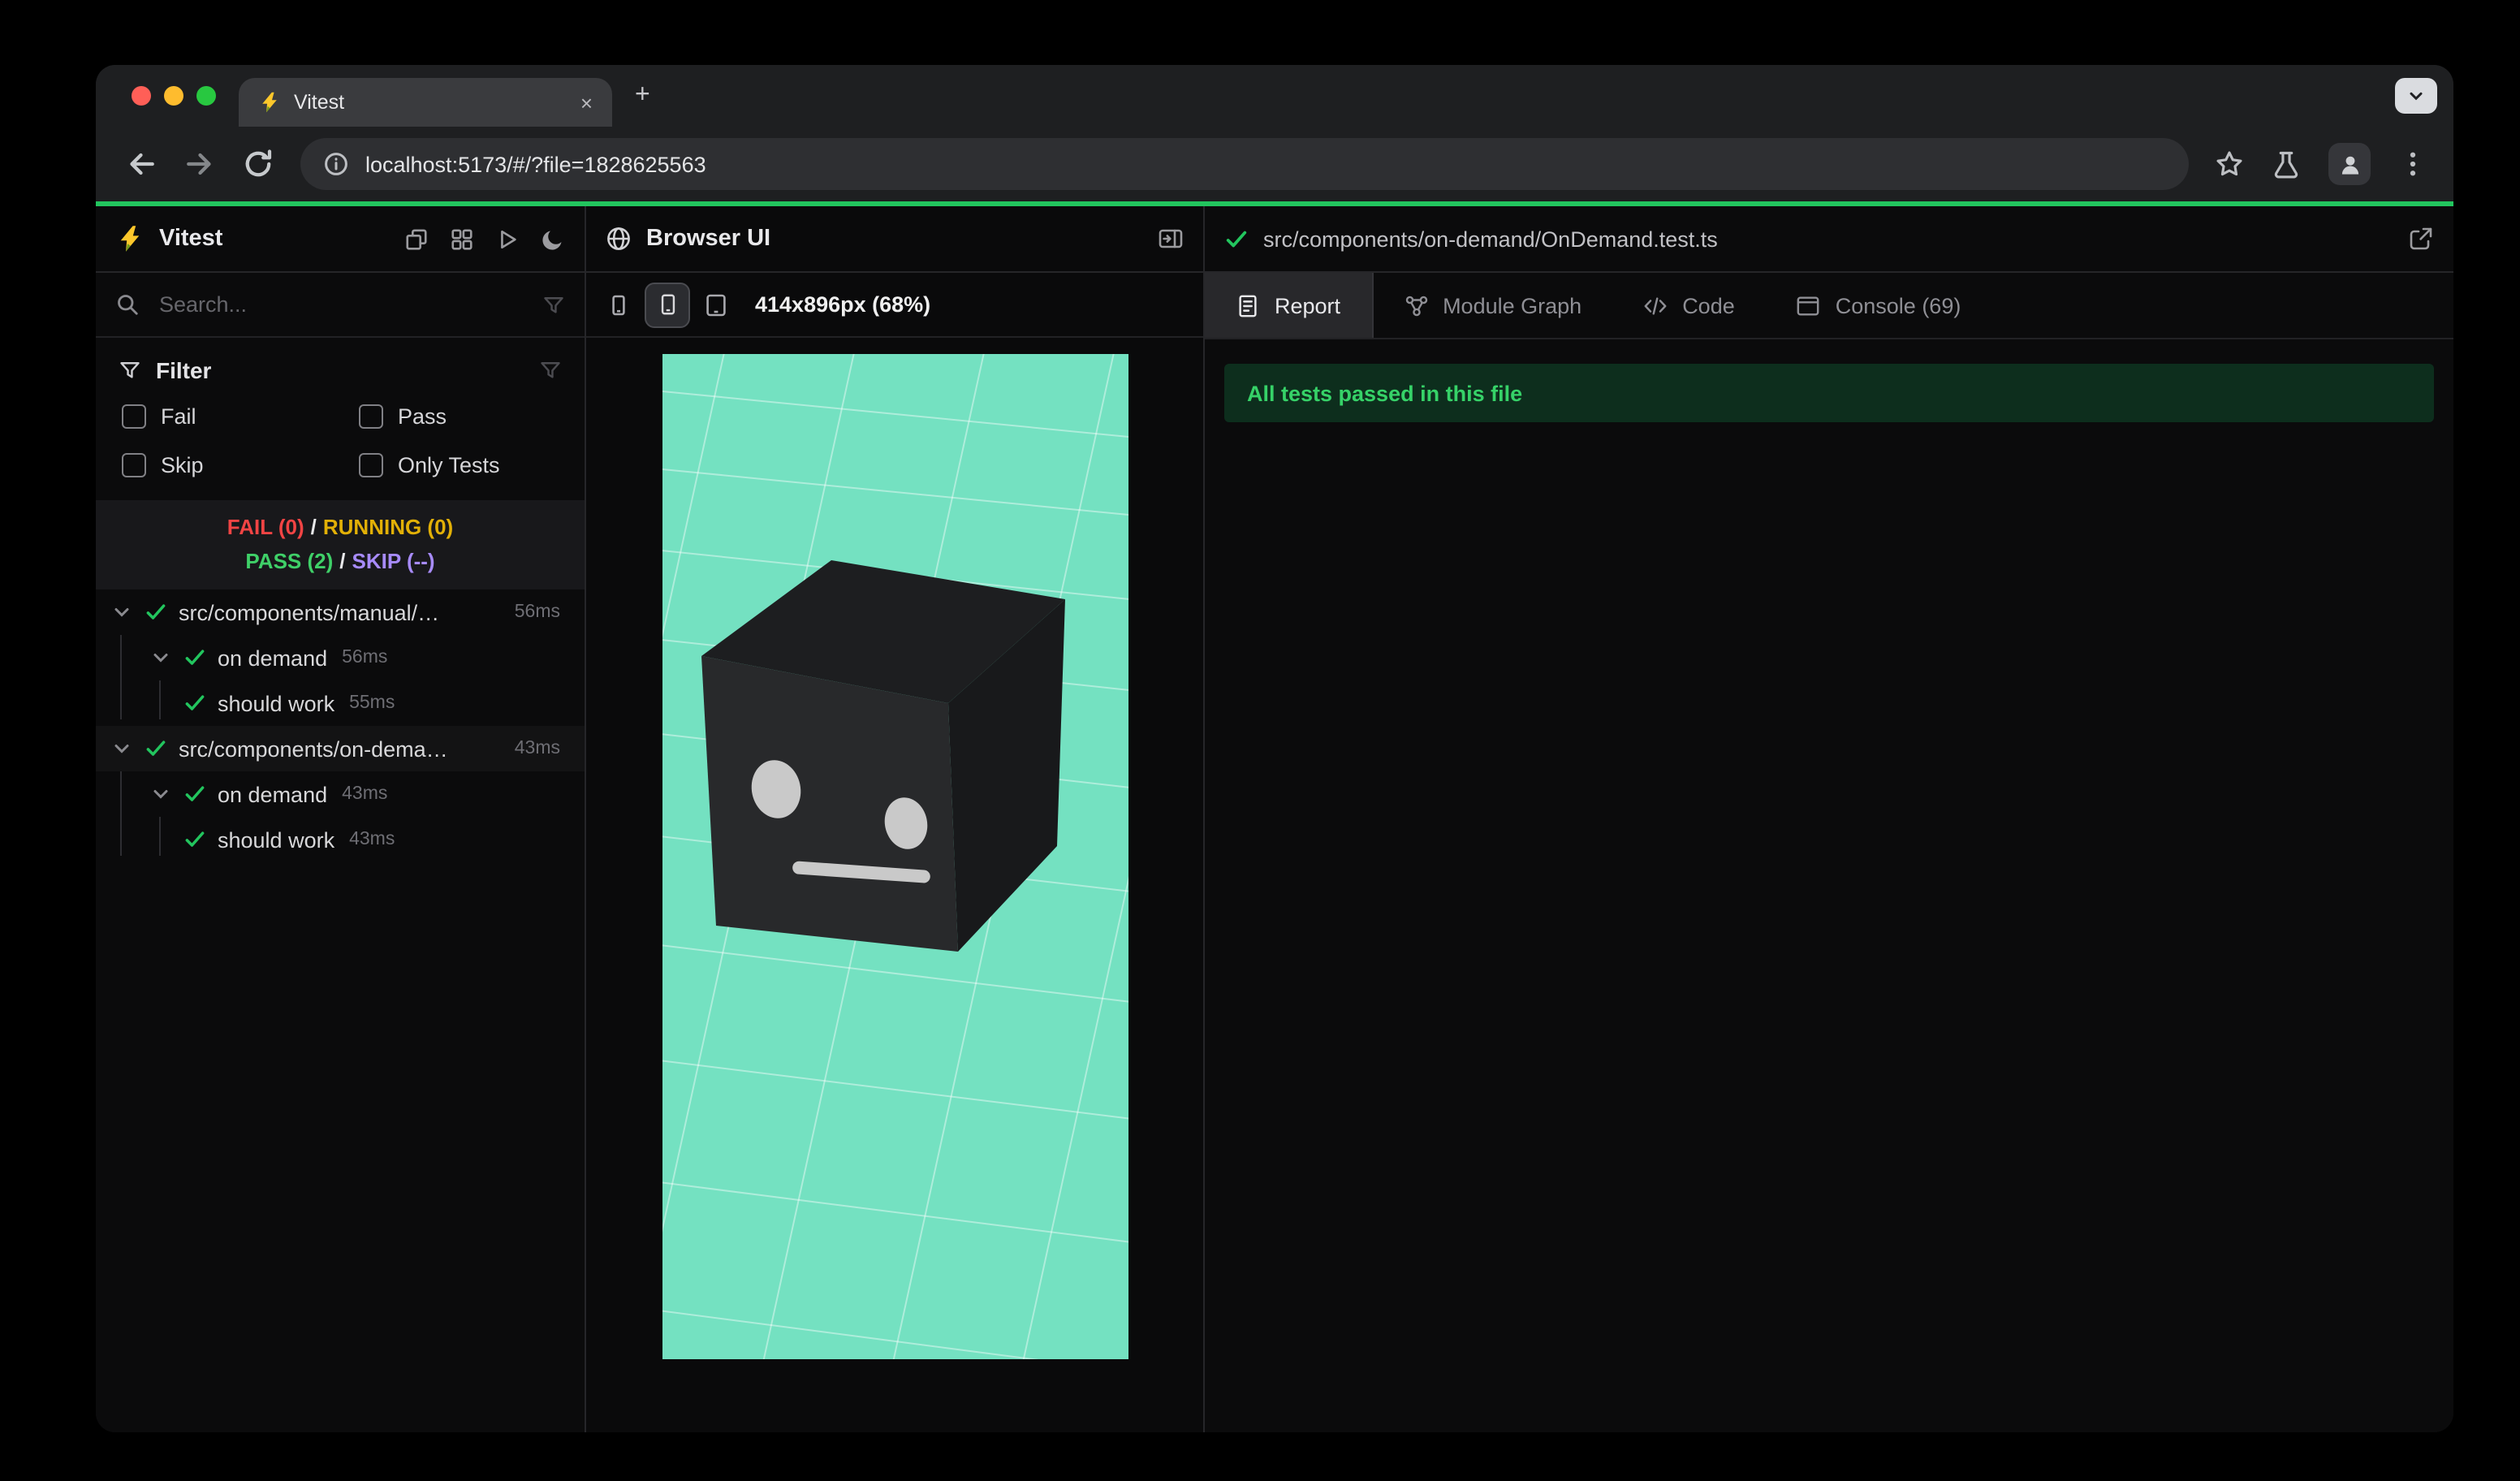 This screenshot has height=1481, width=2520. Describe the element at coordinates (141, 164) in the screenshot. I see `back-button` at that location.